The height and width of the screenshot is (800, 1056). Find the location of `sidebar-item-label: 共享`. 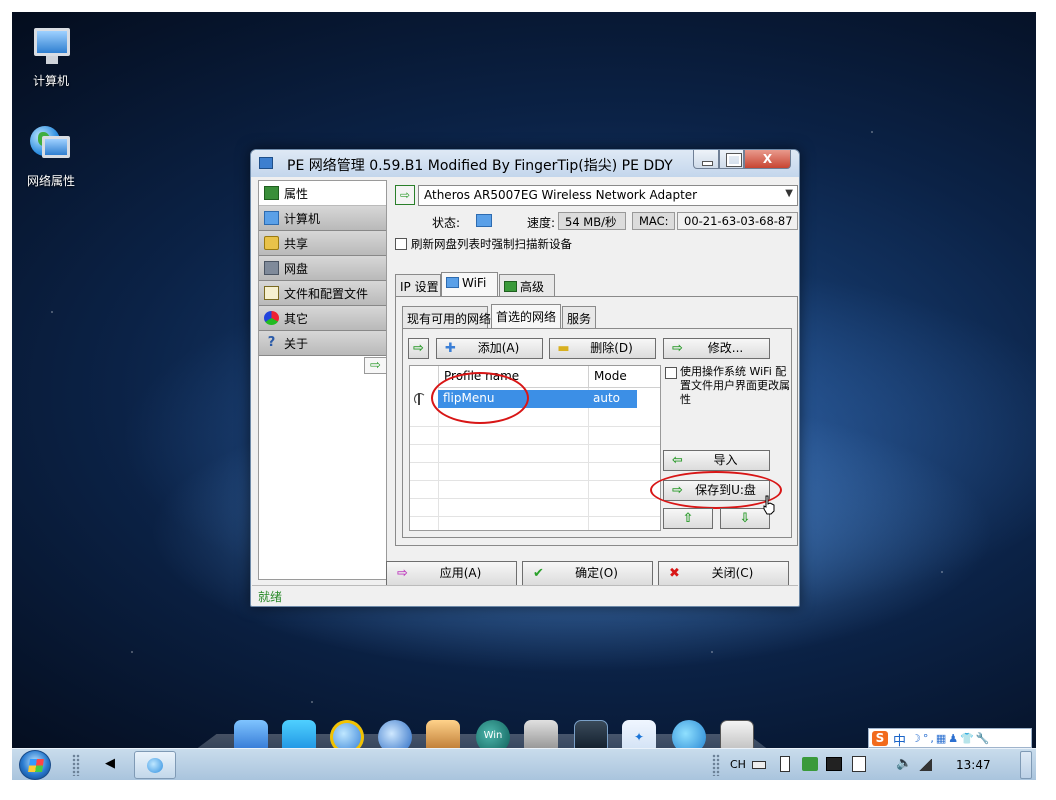

sidebar-item-label: 共享 is located at coordinates (296, 244).